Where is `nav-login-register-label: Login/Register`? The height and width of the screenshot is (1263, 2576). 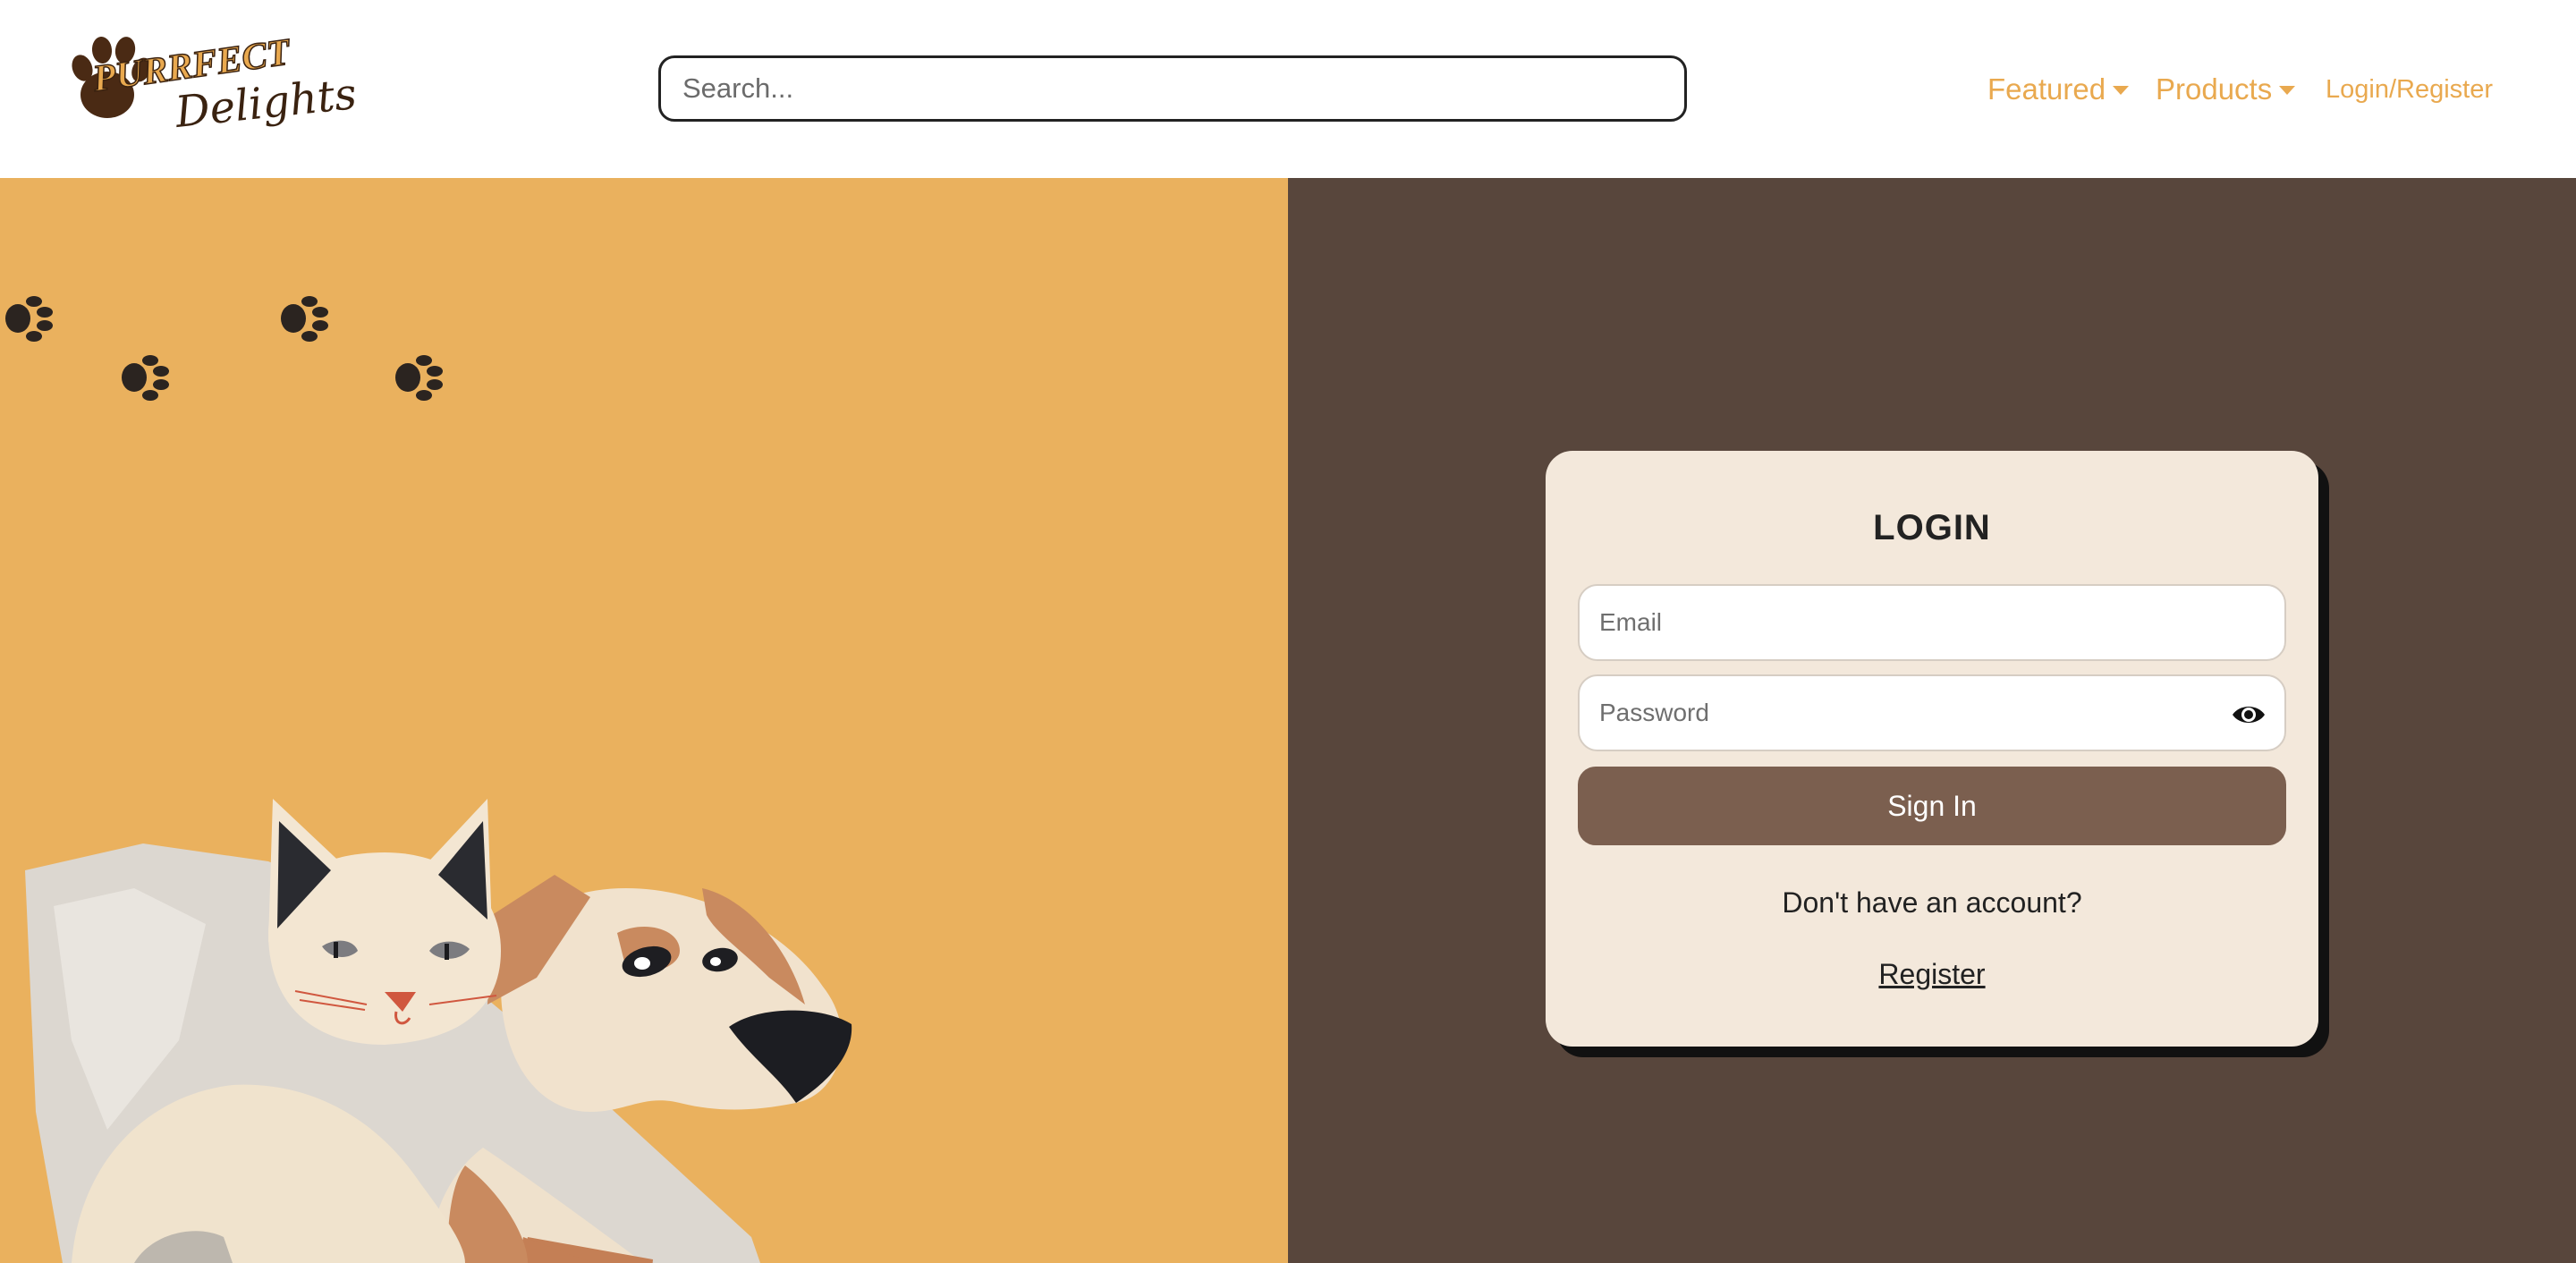 nav-login-register-label: Login/Register is located at coordinates (2409, 89).